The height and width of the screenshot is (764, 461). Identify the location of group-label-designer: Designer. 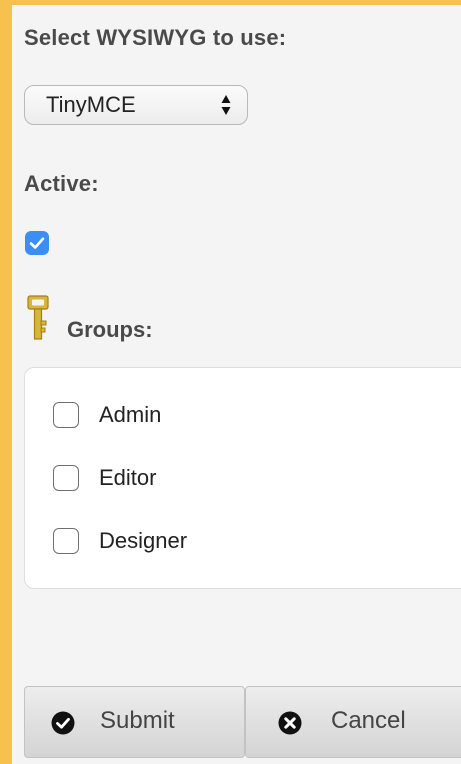
(143, 540).